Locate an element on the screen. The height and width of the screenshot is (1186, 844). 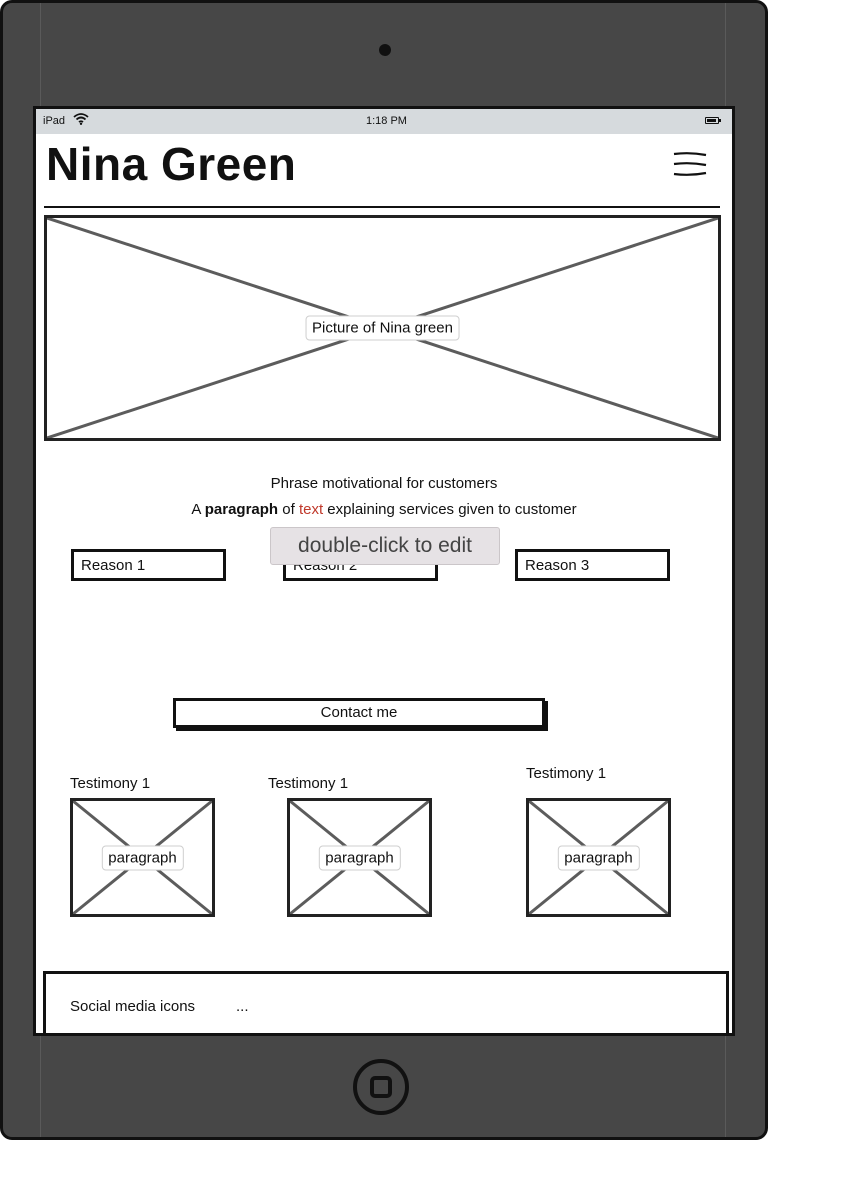
testimony-2-placeholder: paragraph is located at coordinates (359, 857).